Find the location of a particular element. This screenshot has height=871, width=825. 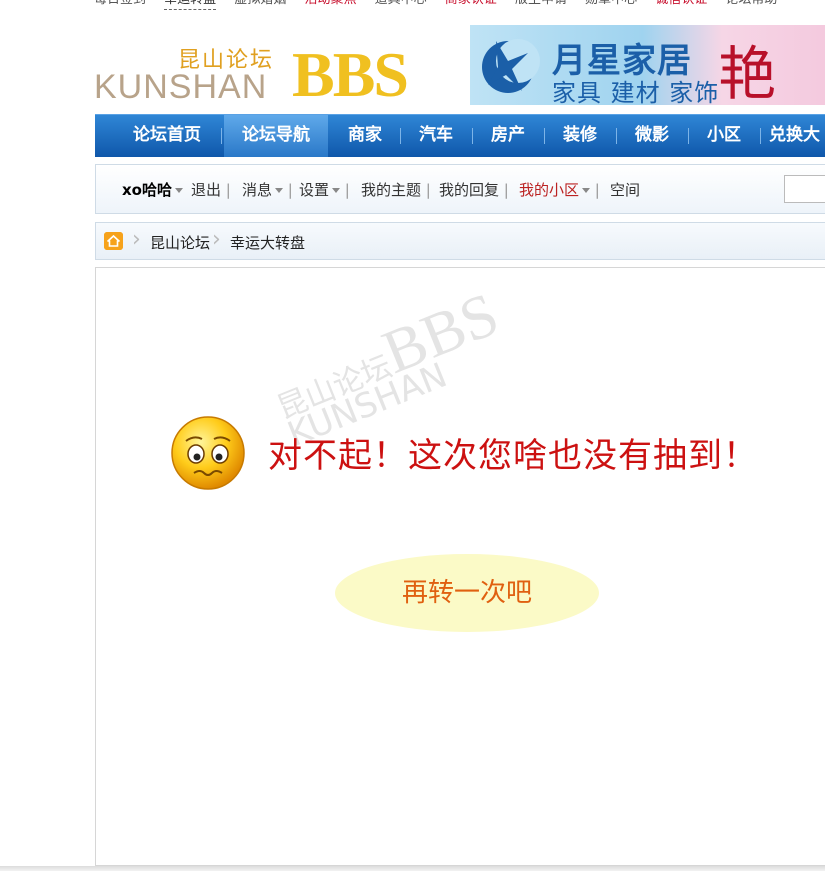

top-link-events: 活动聚焦 is located at coordinates (330, 4).